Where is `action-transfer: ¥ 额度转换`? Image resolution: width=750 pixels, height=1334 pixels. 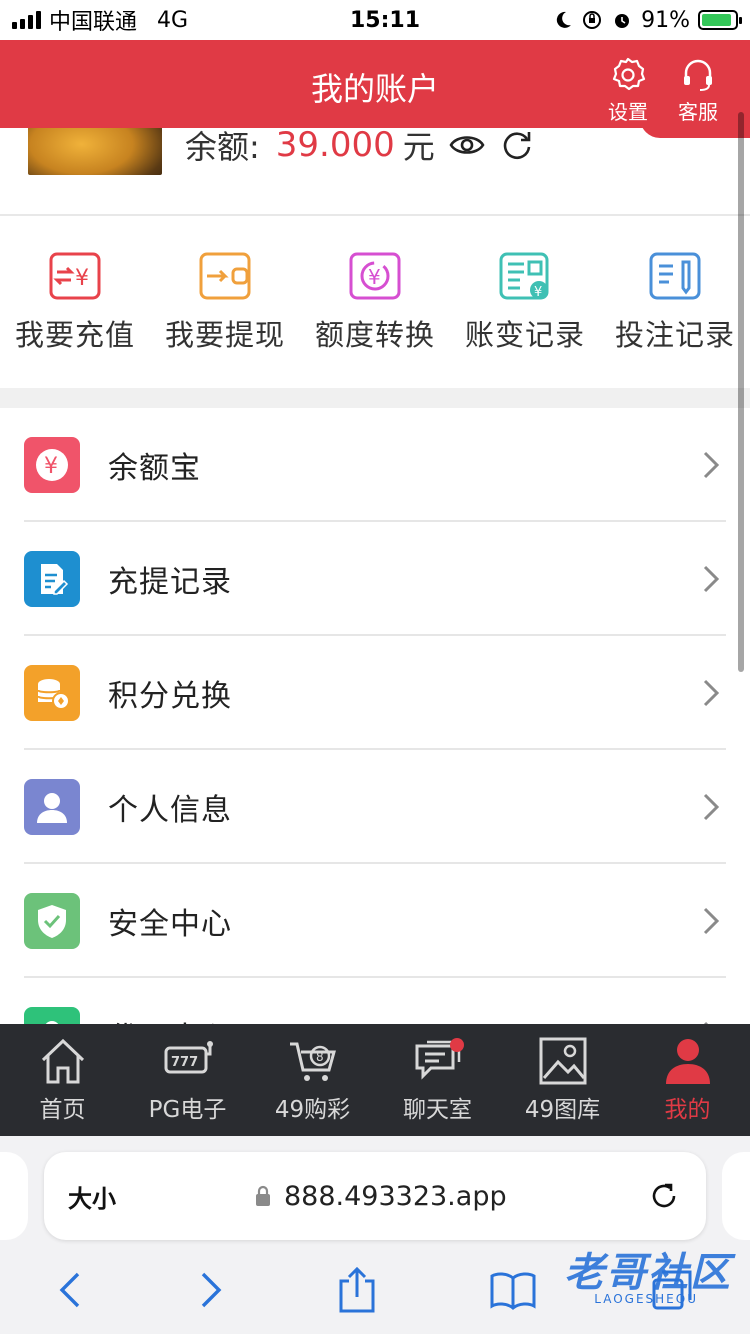
action-transfer: ¥ 额度转换 is located at coordinates (375, 302).